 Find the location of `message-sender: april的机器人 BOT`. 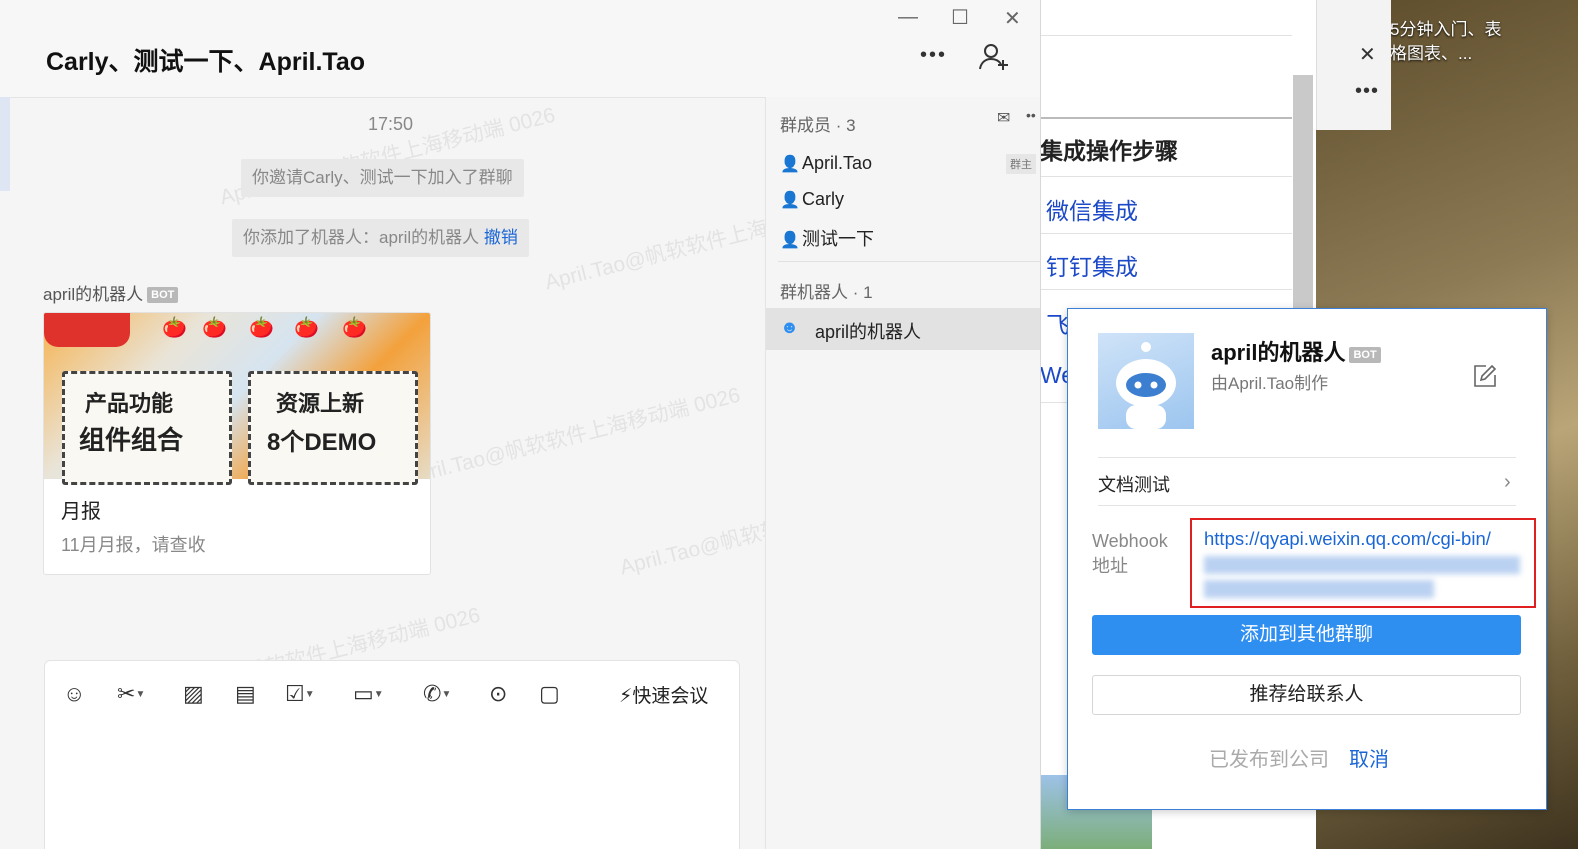

message-sender: april的机器人 BOT is located at coordinates (111, 292).